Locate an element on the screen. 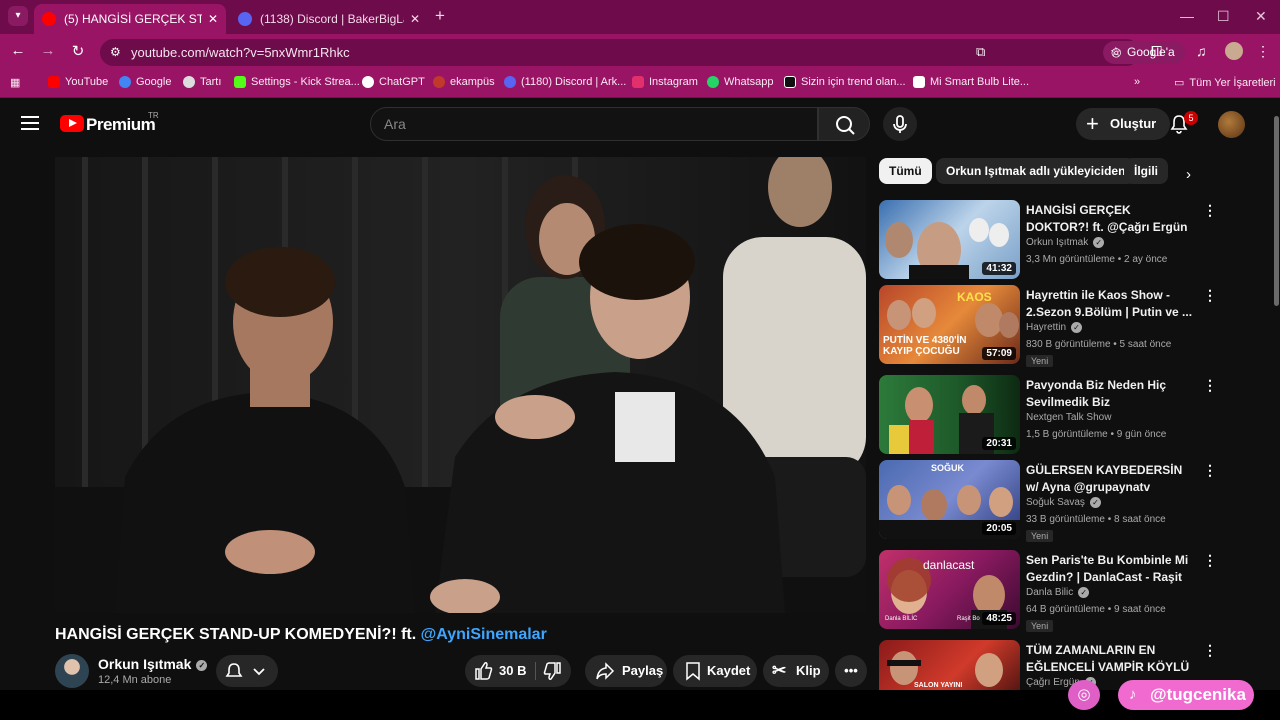  folder-icon: ▭ is located at coordinates (1179, 83).